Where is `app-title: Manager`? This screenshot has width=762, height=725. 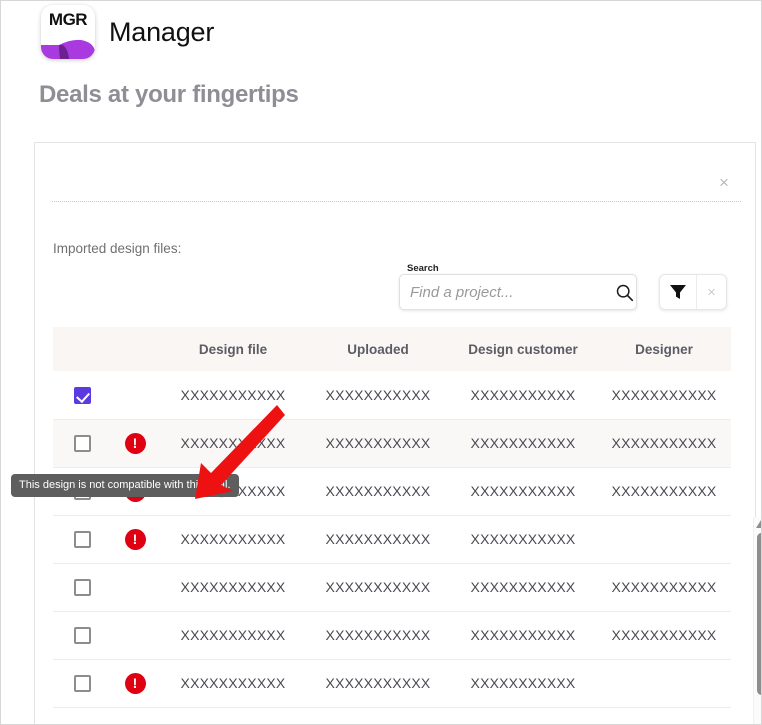 app-title: Manager is located at coordinates (162, 31).